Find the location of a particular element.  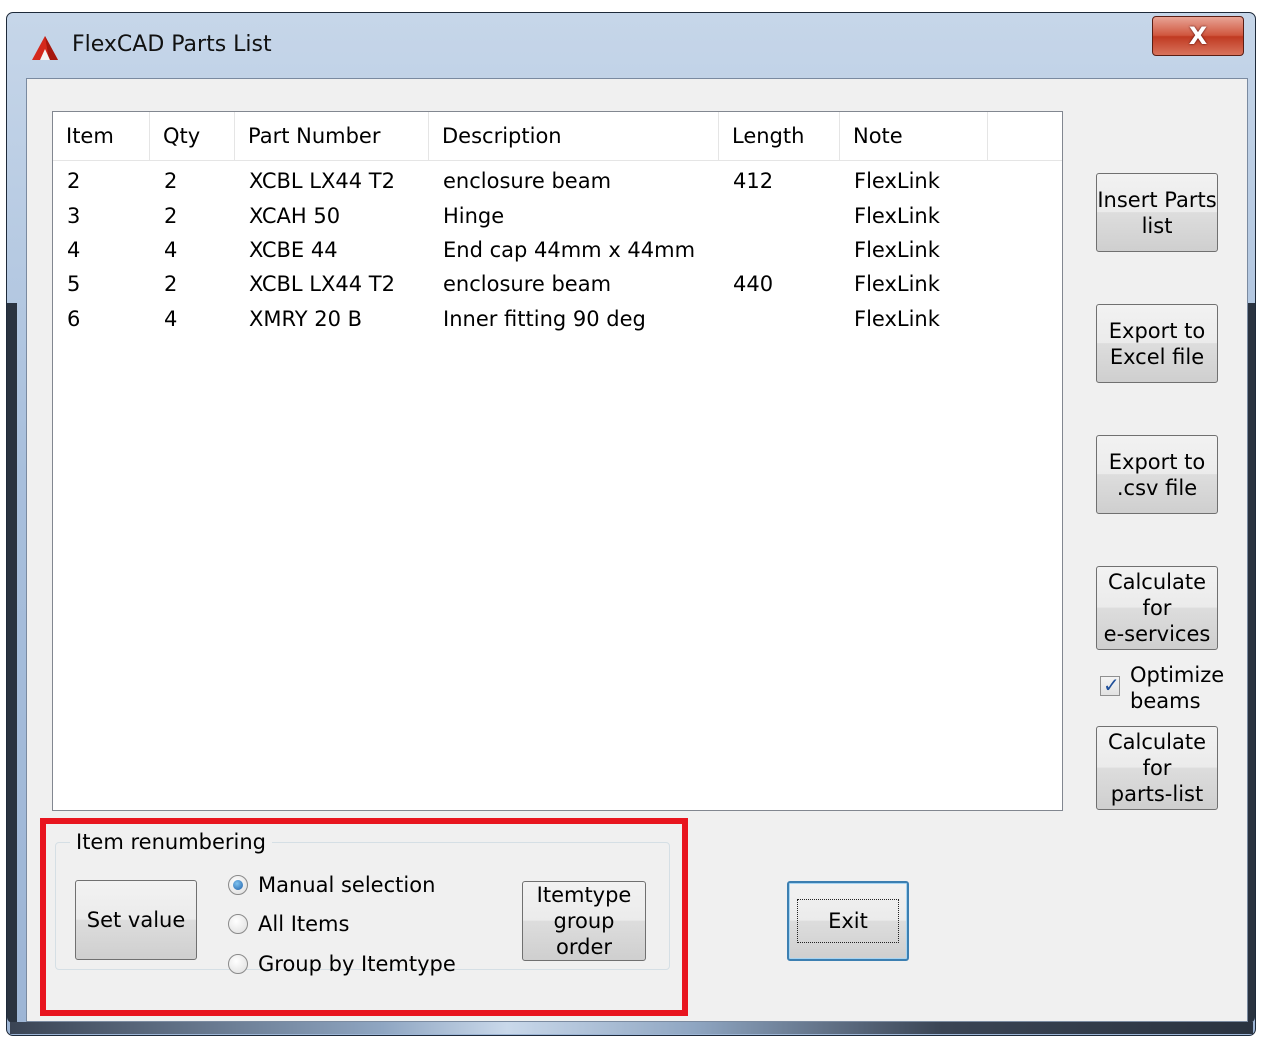

cell-length: 412 is located at coordinates (753, 181).